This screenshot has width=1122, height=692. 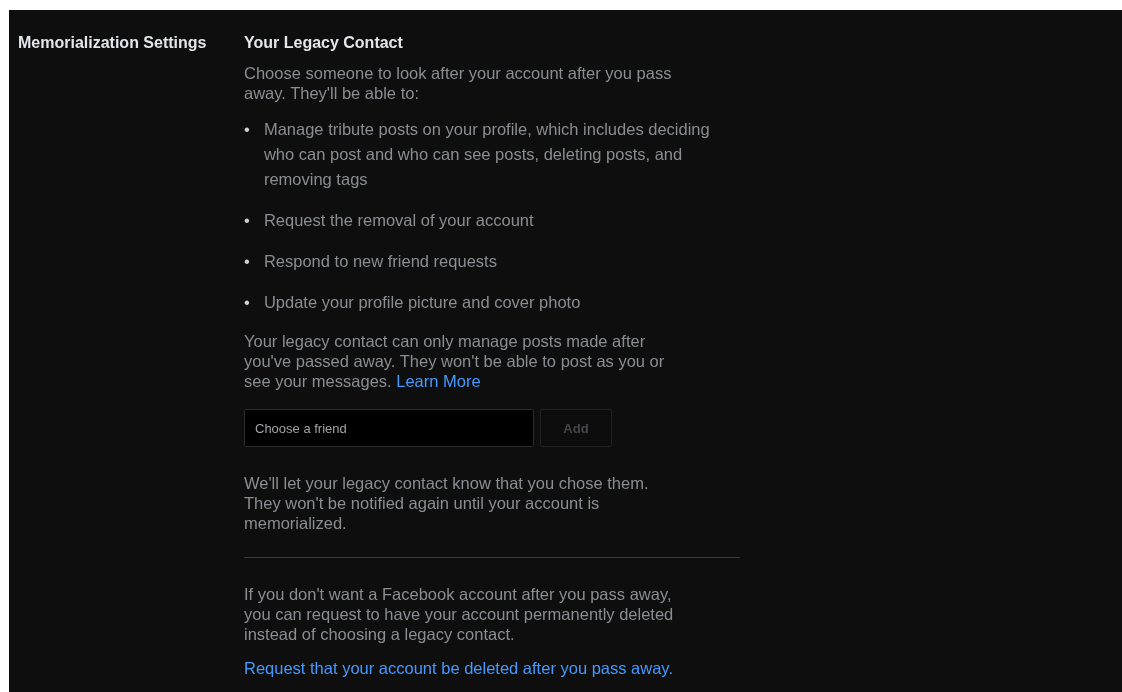 I want to click on confirmation-text: We'll let your legacy contact know that you chose them. They won't be notified again until your account is memorialized., so click(x=447, y=503).